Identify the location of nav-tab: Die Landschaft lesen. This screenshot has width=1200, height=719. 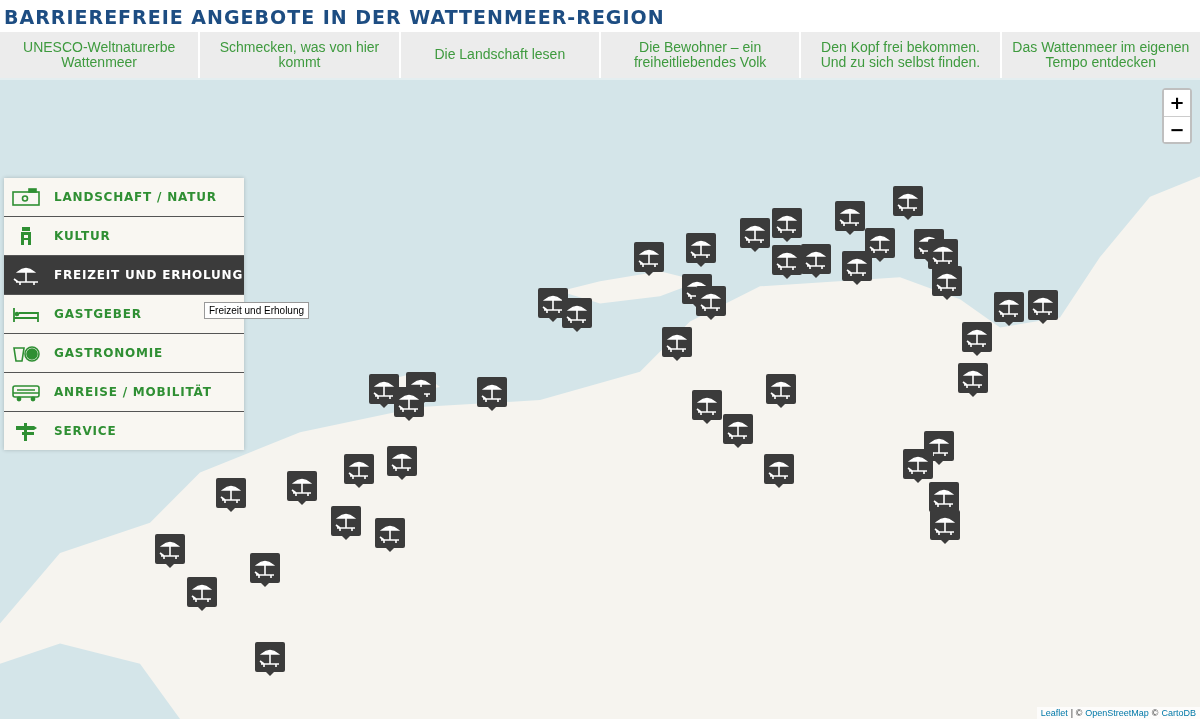
(499, 55).